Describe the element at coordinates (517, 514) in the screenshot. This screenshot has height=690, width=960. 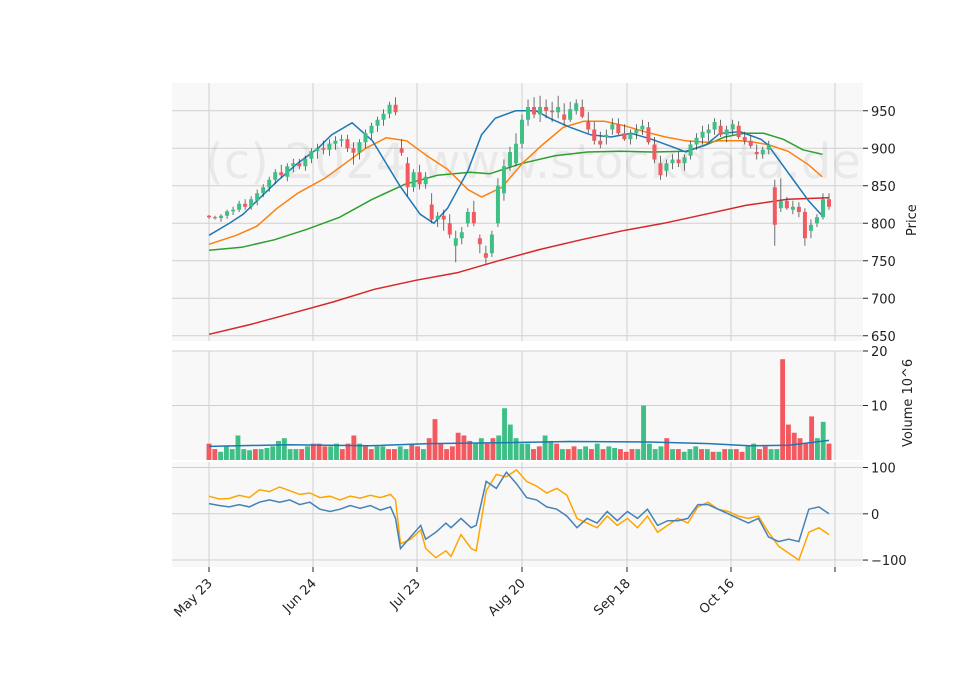
I see `oscillator-panel` at that location.